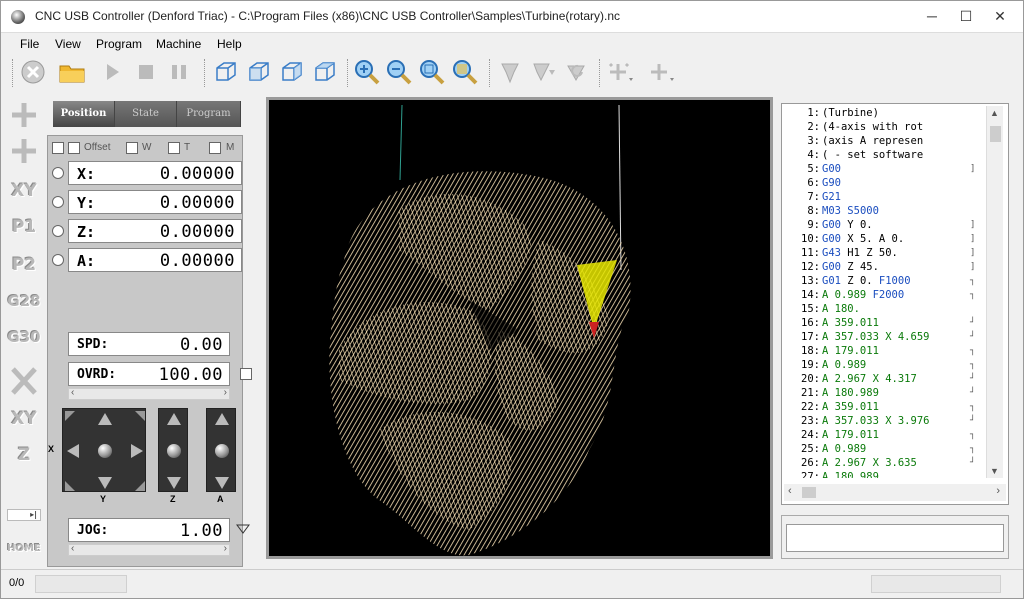  What do you see at coordinates (885, 351) in the screenshot?
I see `gcode-line: 18: A 179.011 ┐` at bounding box center [885, 351].